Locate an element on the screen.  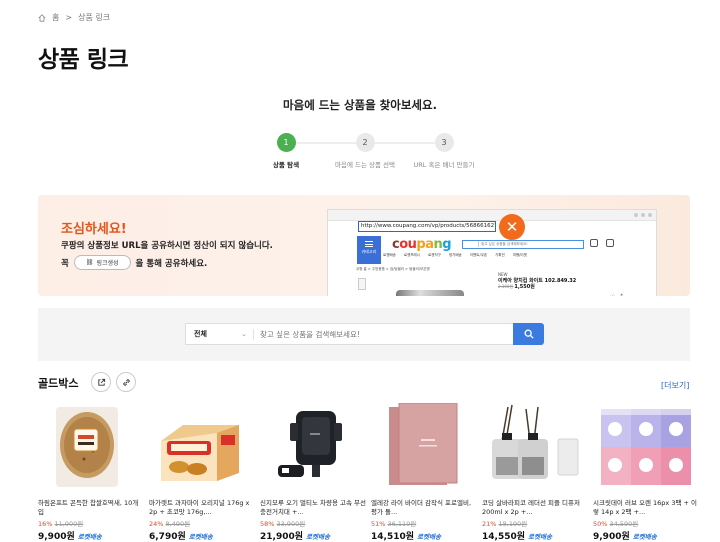
illustration-breadcrumb: 쿠팡 홈 > 주방용품 > 컵/텀블러 > 텀블러/보온병 is located at coordinates (393, 269).